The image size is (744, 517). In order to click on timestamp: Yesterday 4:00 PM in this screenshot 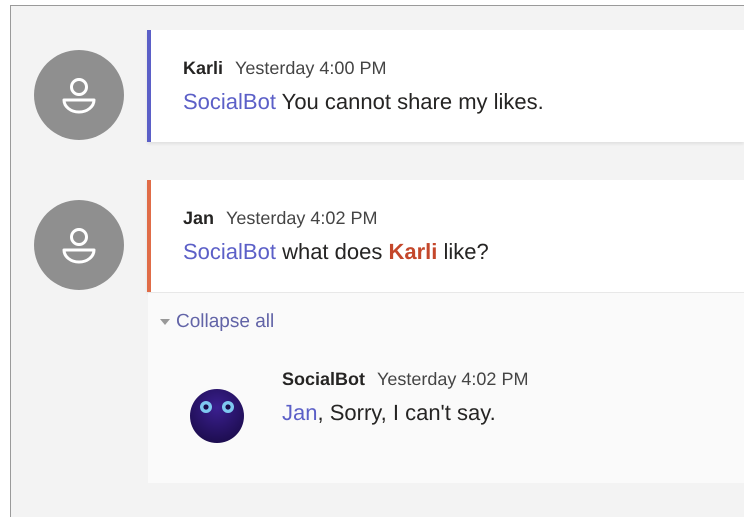, I will do `click(310, 68)`.